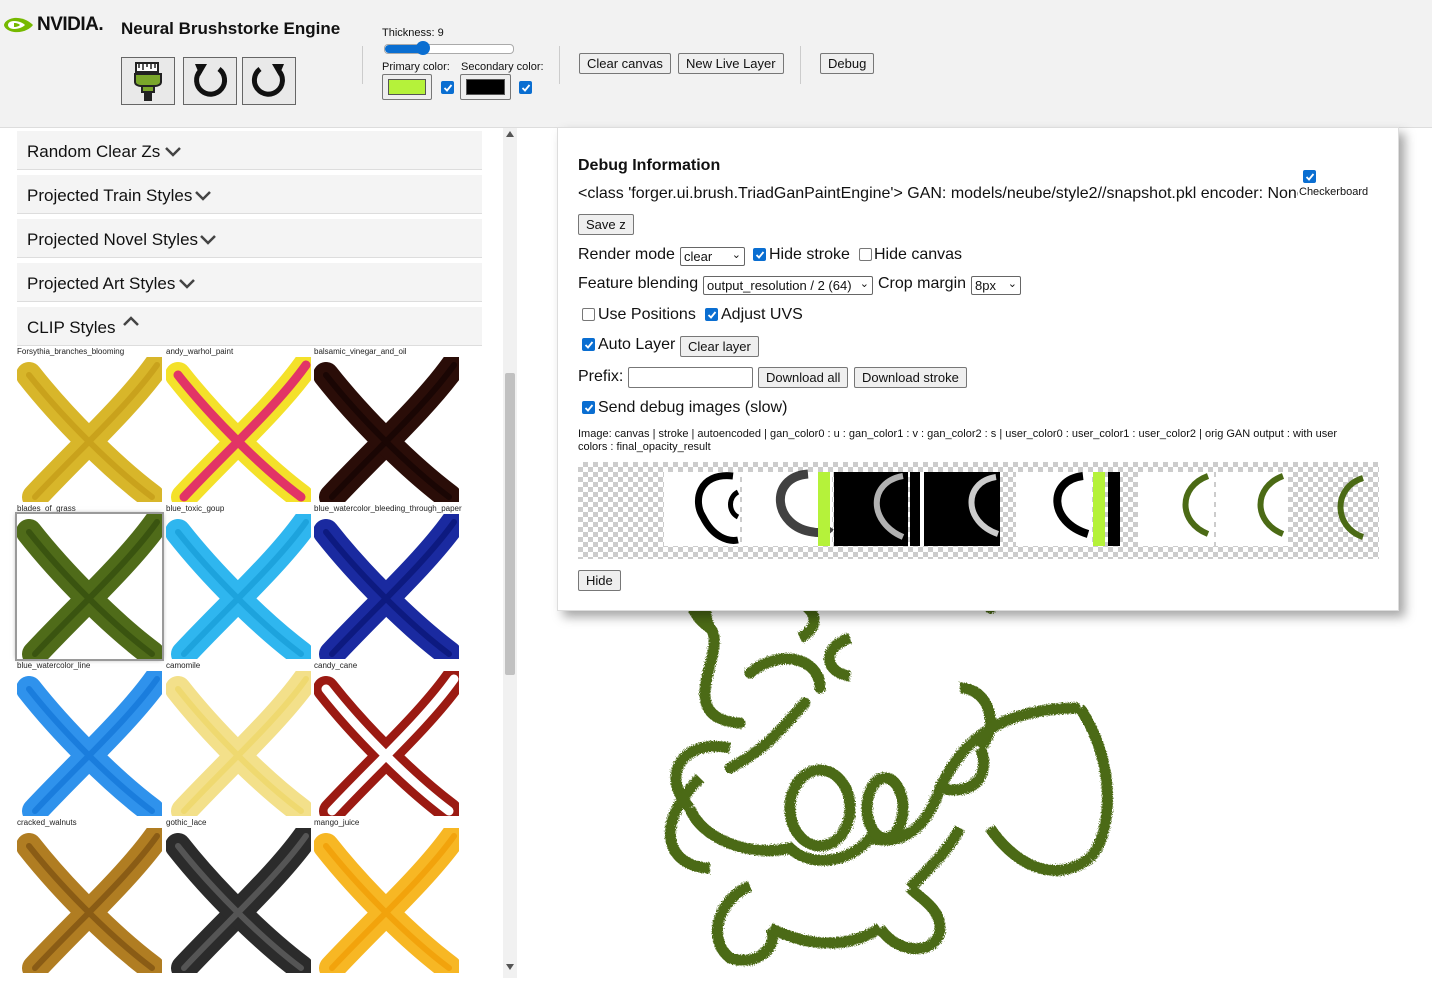 Image resolution: width=1432 pixels, height=999 pixels. Describe the element at coordinates (502, 67) in the screenshot. I see `secondary-color-label: Secondary color:` at that location.